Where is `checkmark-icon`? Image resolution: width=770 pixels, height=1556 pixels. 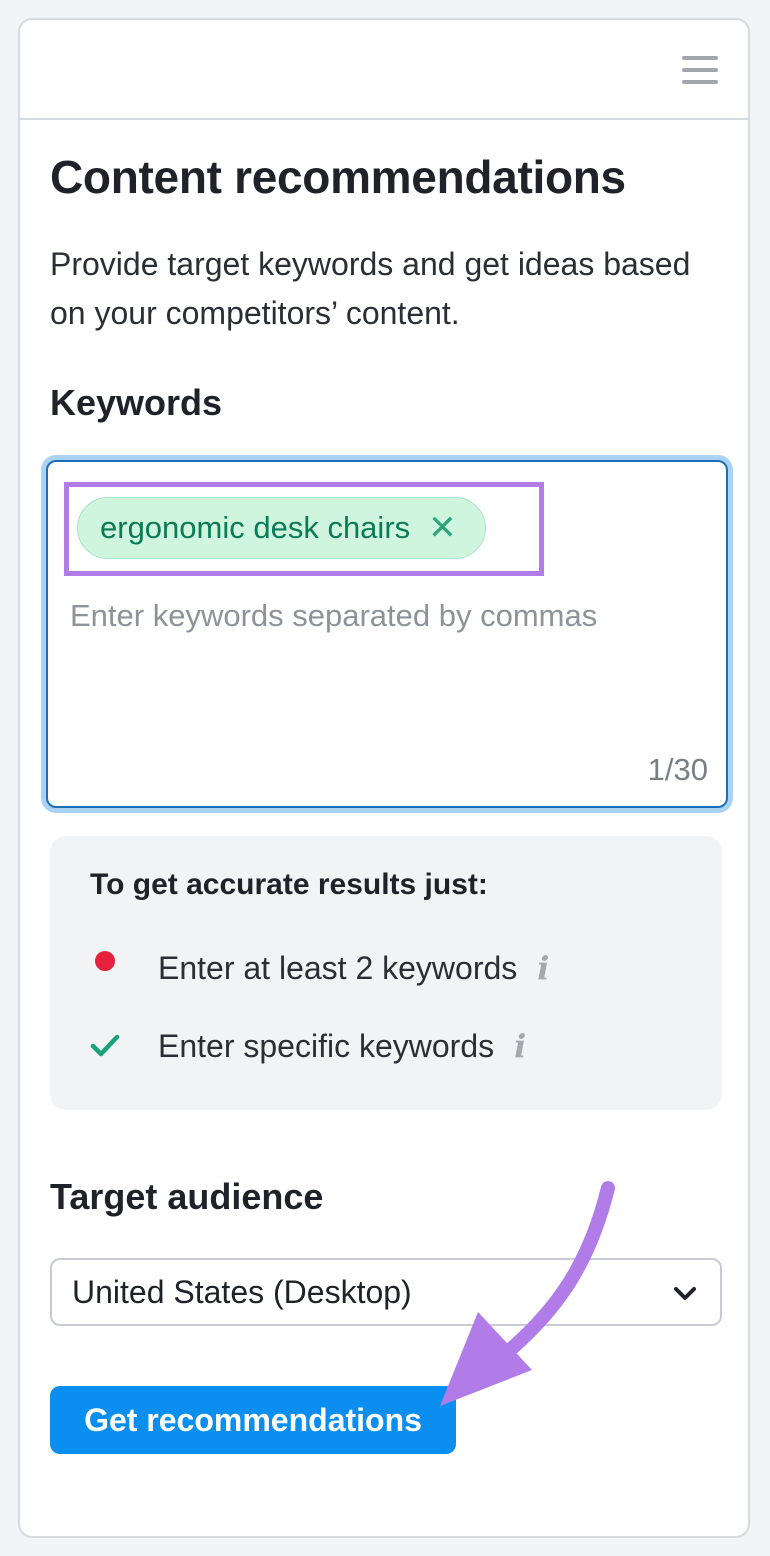
checkmark-icon is located at coordinates (105, 1046).